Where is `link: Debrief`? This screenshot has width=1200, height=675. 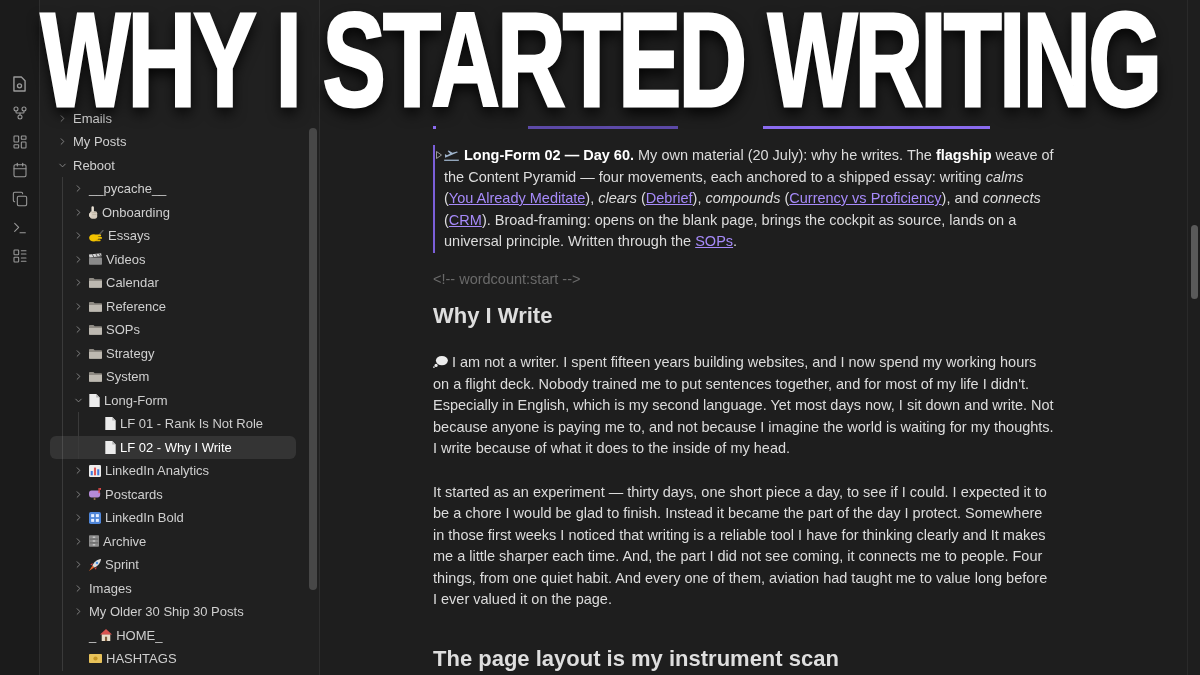
link: Debrief is located at coordinates (669, 198).